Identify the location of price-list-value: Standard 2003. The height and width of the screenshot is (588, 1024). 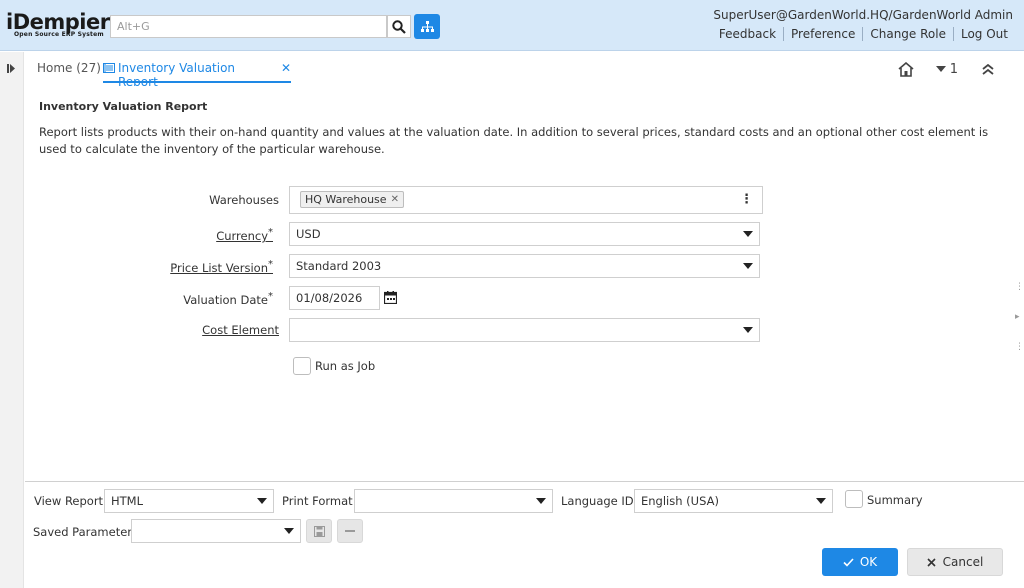
(339, 266).